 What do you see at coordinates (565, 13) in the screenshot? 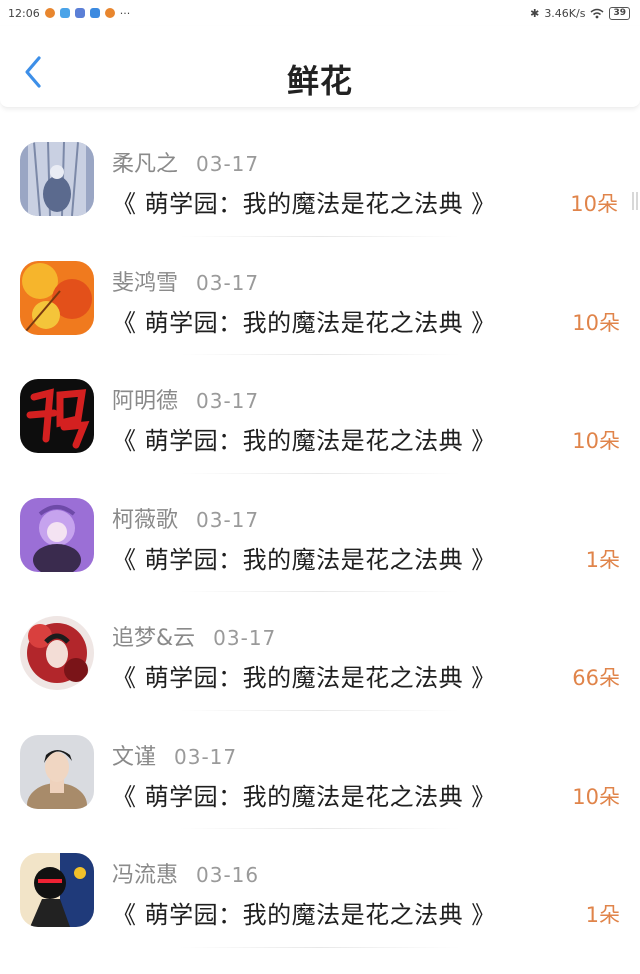
I see `network-speed: 3.46K/s` at bounding box center [565, 13].